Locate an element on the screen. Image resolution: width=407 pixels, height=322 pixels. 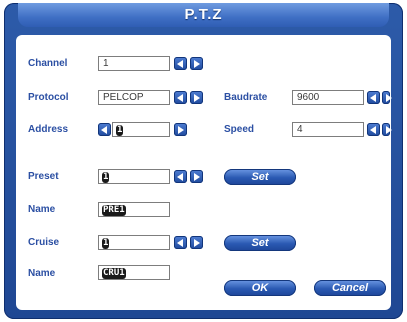
preset-field: 1 is located at coordinates (134, 176).